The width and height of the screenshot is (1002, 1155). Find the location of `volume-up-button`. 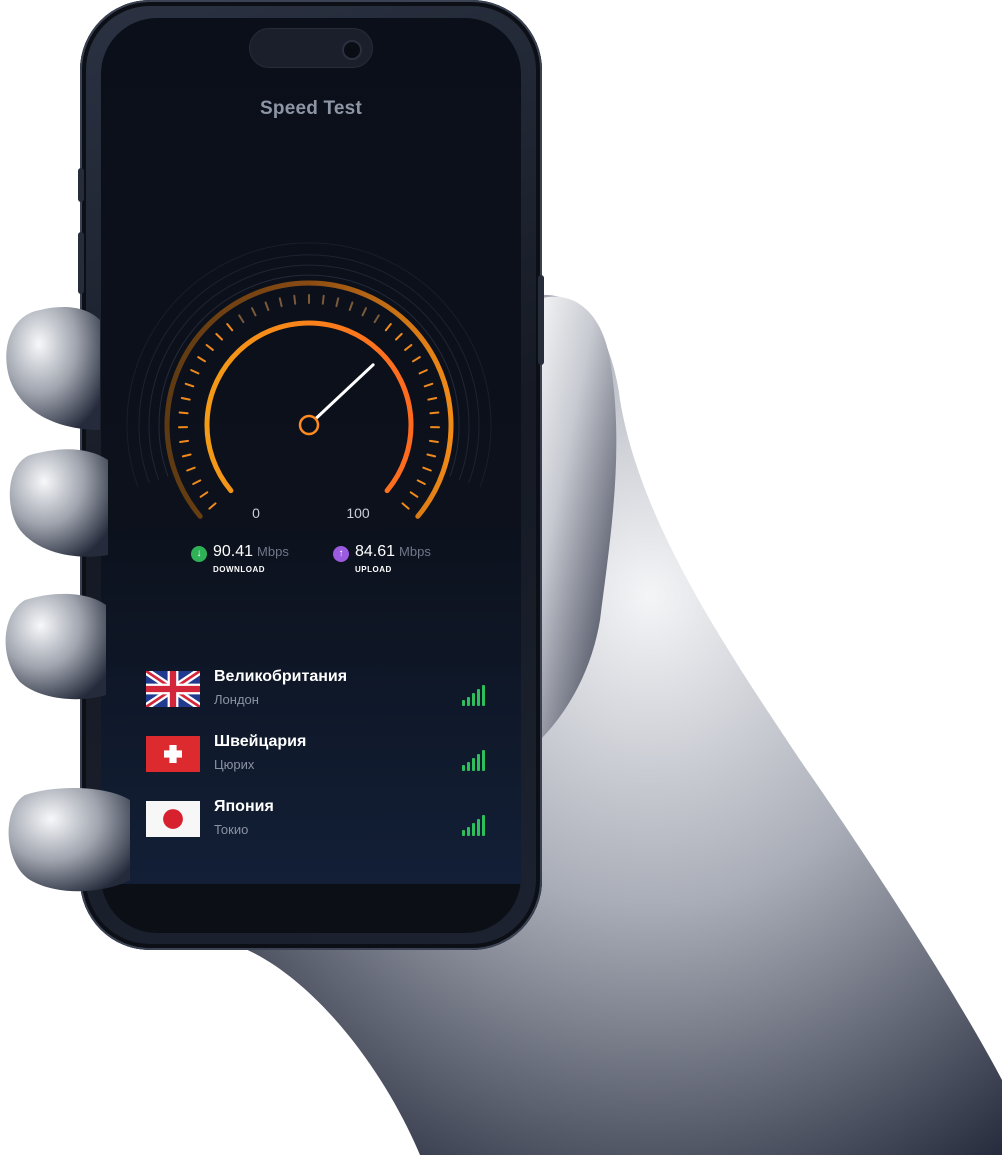

volume-up-button is located at coordinates (81, 263).